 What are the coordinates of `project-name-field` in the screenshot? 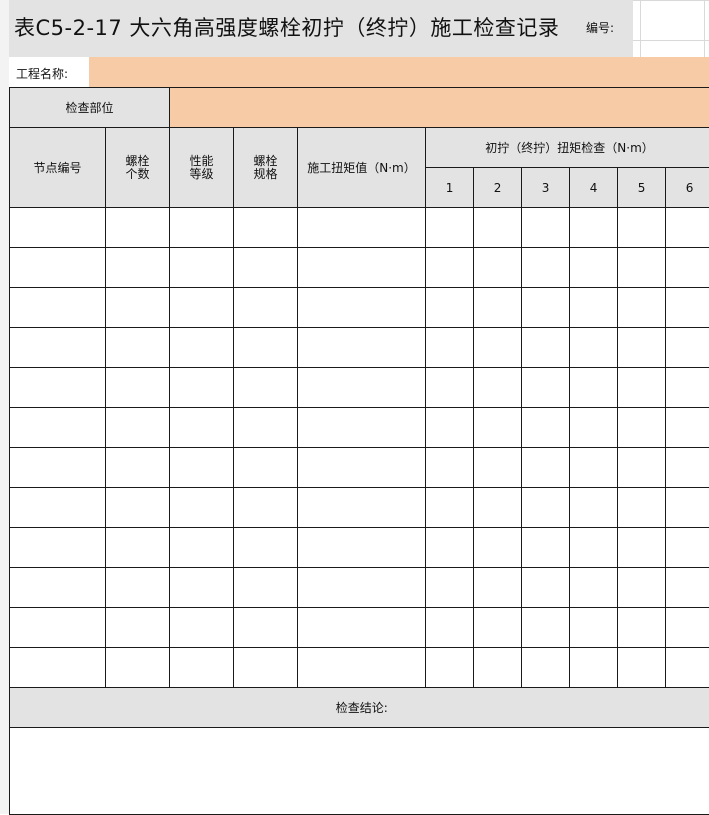 It's located at (399, 72).